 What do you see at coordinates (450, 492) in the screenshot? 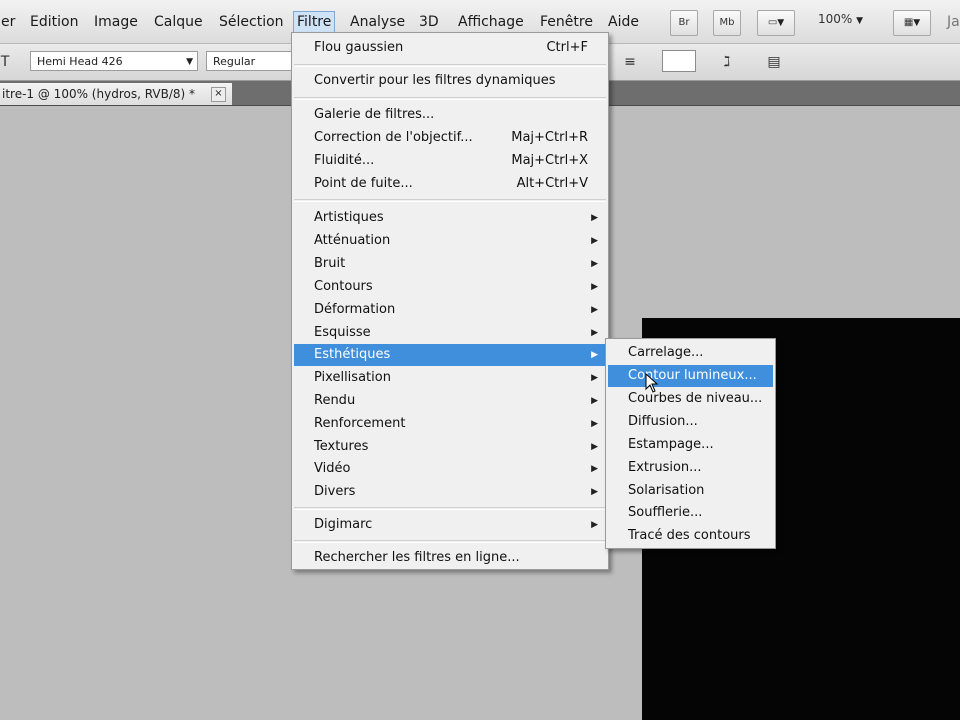
I see `menu-item-divers: Divers ▶` at bounding box center [450, 492].